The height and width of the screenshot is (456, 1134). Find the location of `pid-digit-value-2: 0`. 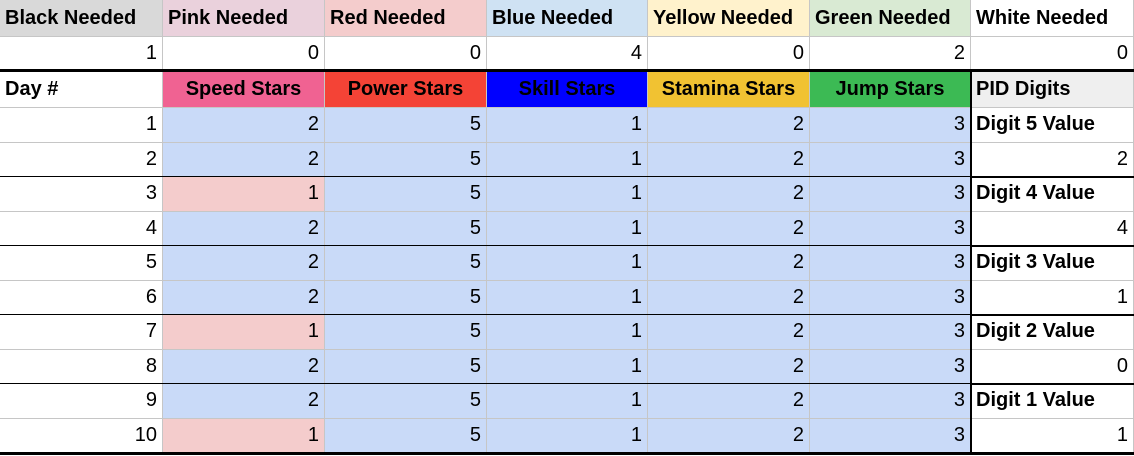

pid-digit-value-2: 0 is located at coordinates (1052, 366).